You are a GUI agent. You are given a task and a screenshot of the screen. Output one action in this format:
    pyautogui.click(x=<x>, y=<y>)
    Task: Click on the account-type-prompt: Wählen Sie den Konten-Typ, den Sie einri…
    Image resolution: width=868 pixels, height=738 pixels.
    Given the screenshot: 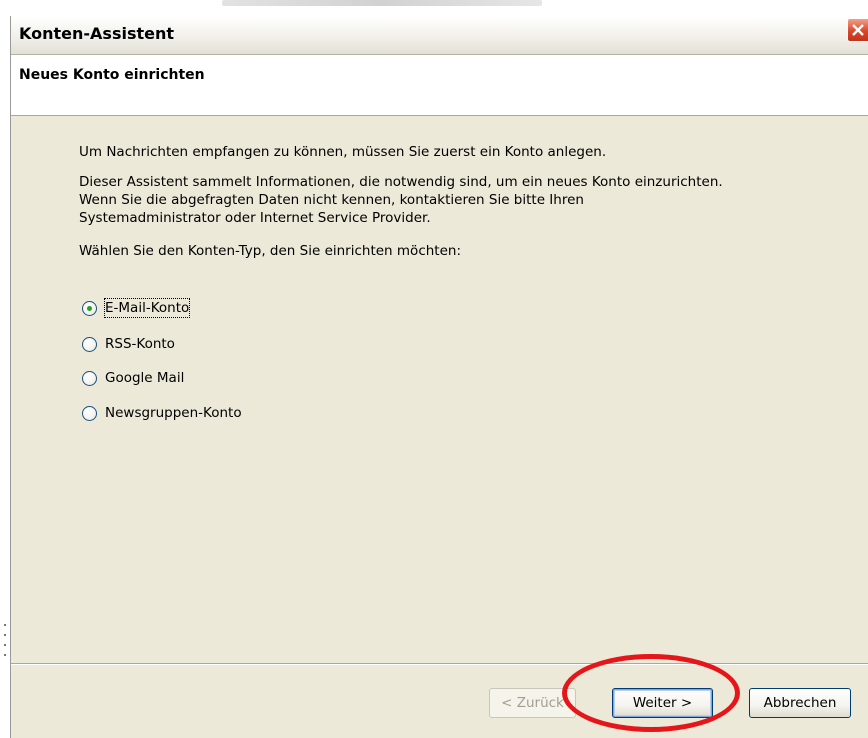 What is the action you would take?
    pyautogui.click(x=270, y=251)
    